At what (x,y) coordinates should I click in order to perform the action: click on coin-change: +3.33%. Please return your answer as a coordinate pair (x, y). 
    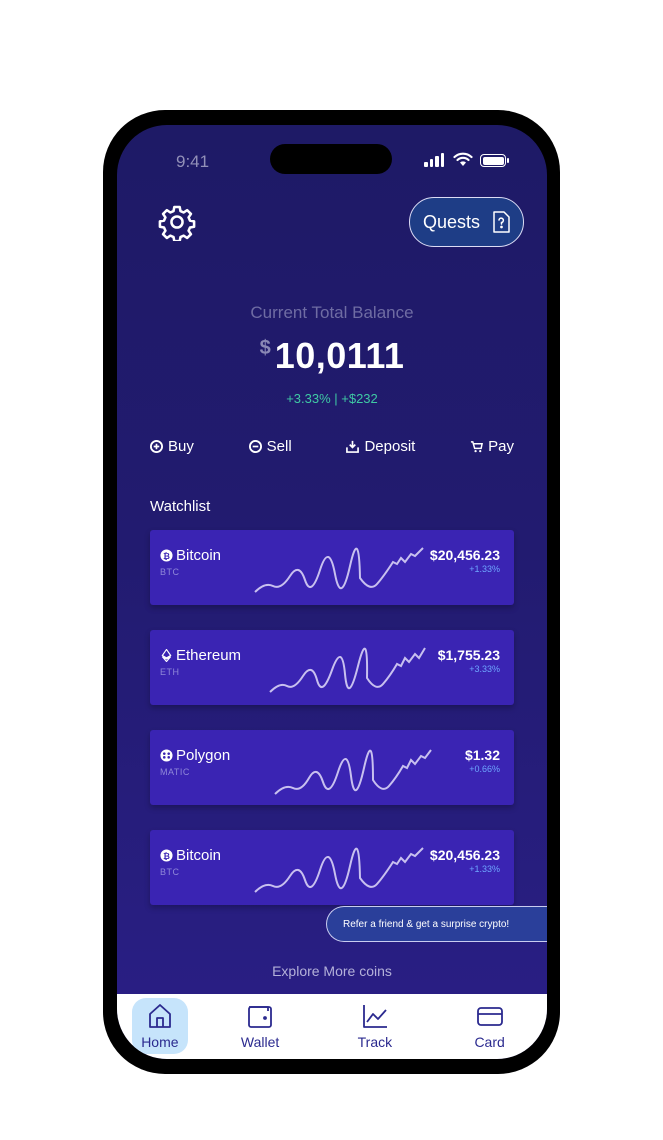
    Looking at the image, I should click on (484, 669).